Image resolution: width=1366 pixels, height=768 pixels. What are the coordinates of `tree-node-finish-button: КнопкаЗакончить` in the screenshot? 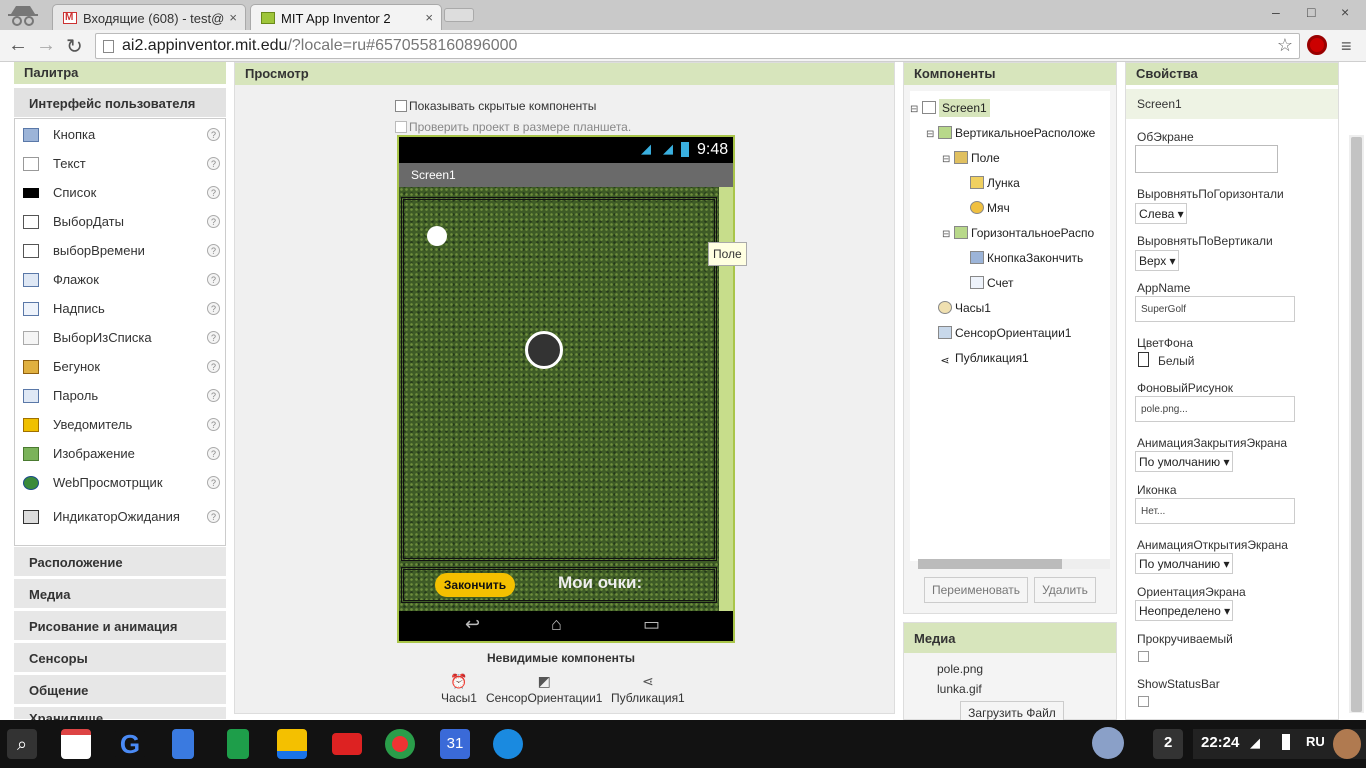 It's located at (1025, 258).